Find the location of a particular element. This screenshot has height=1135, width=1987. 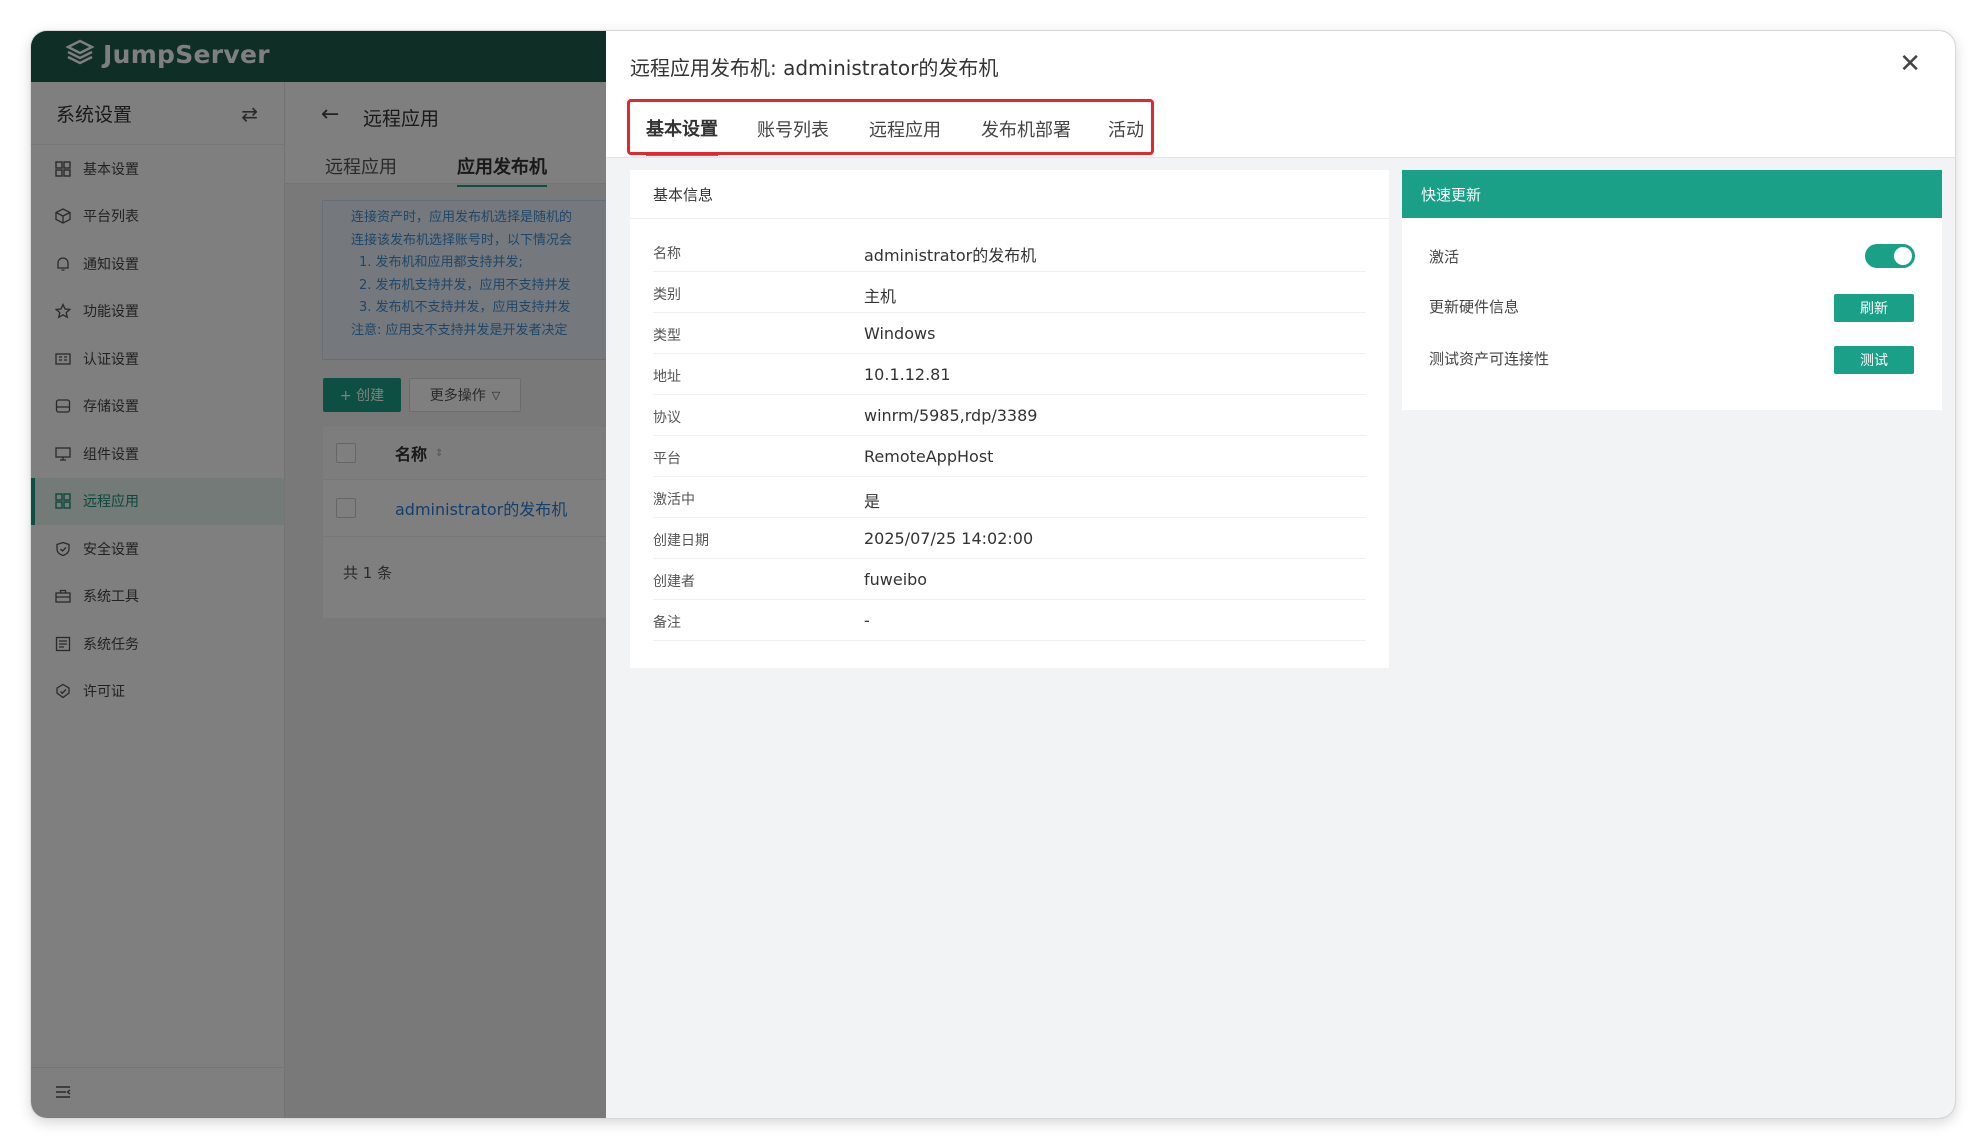

info-label: 类型 is located at coordinates (667, 336).